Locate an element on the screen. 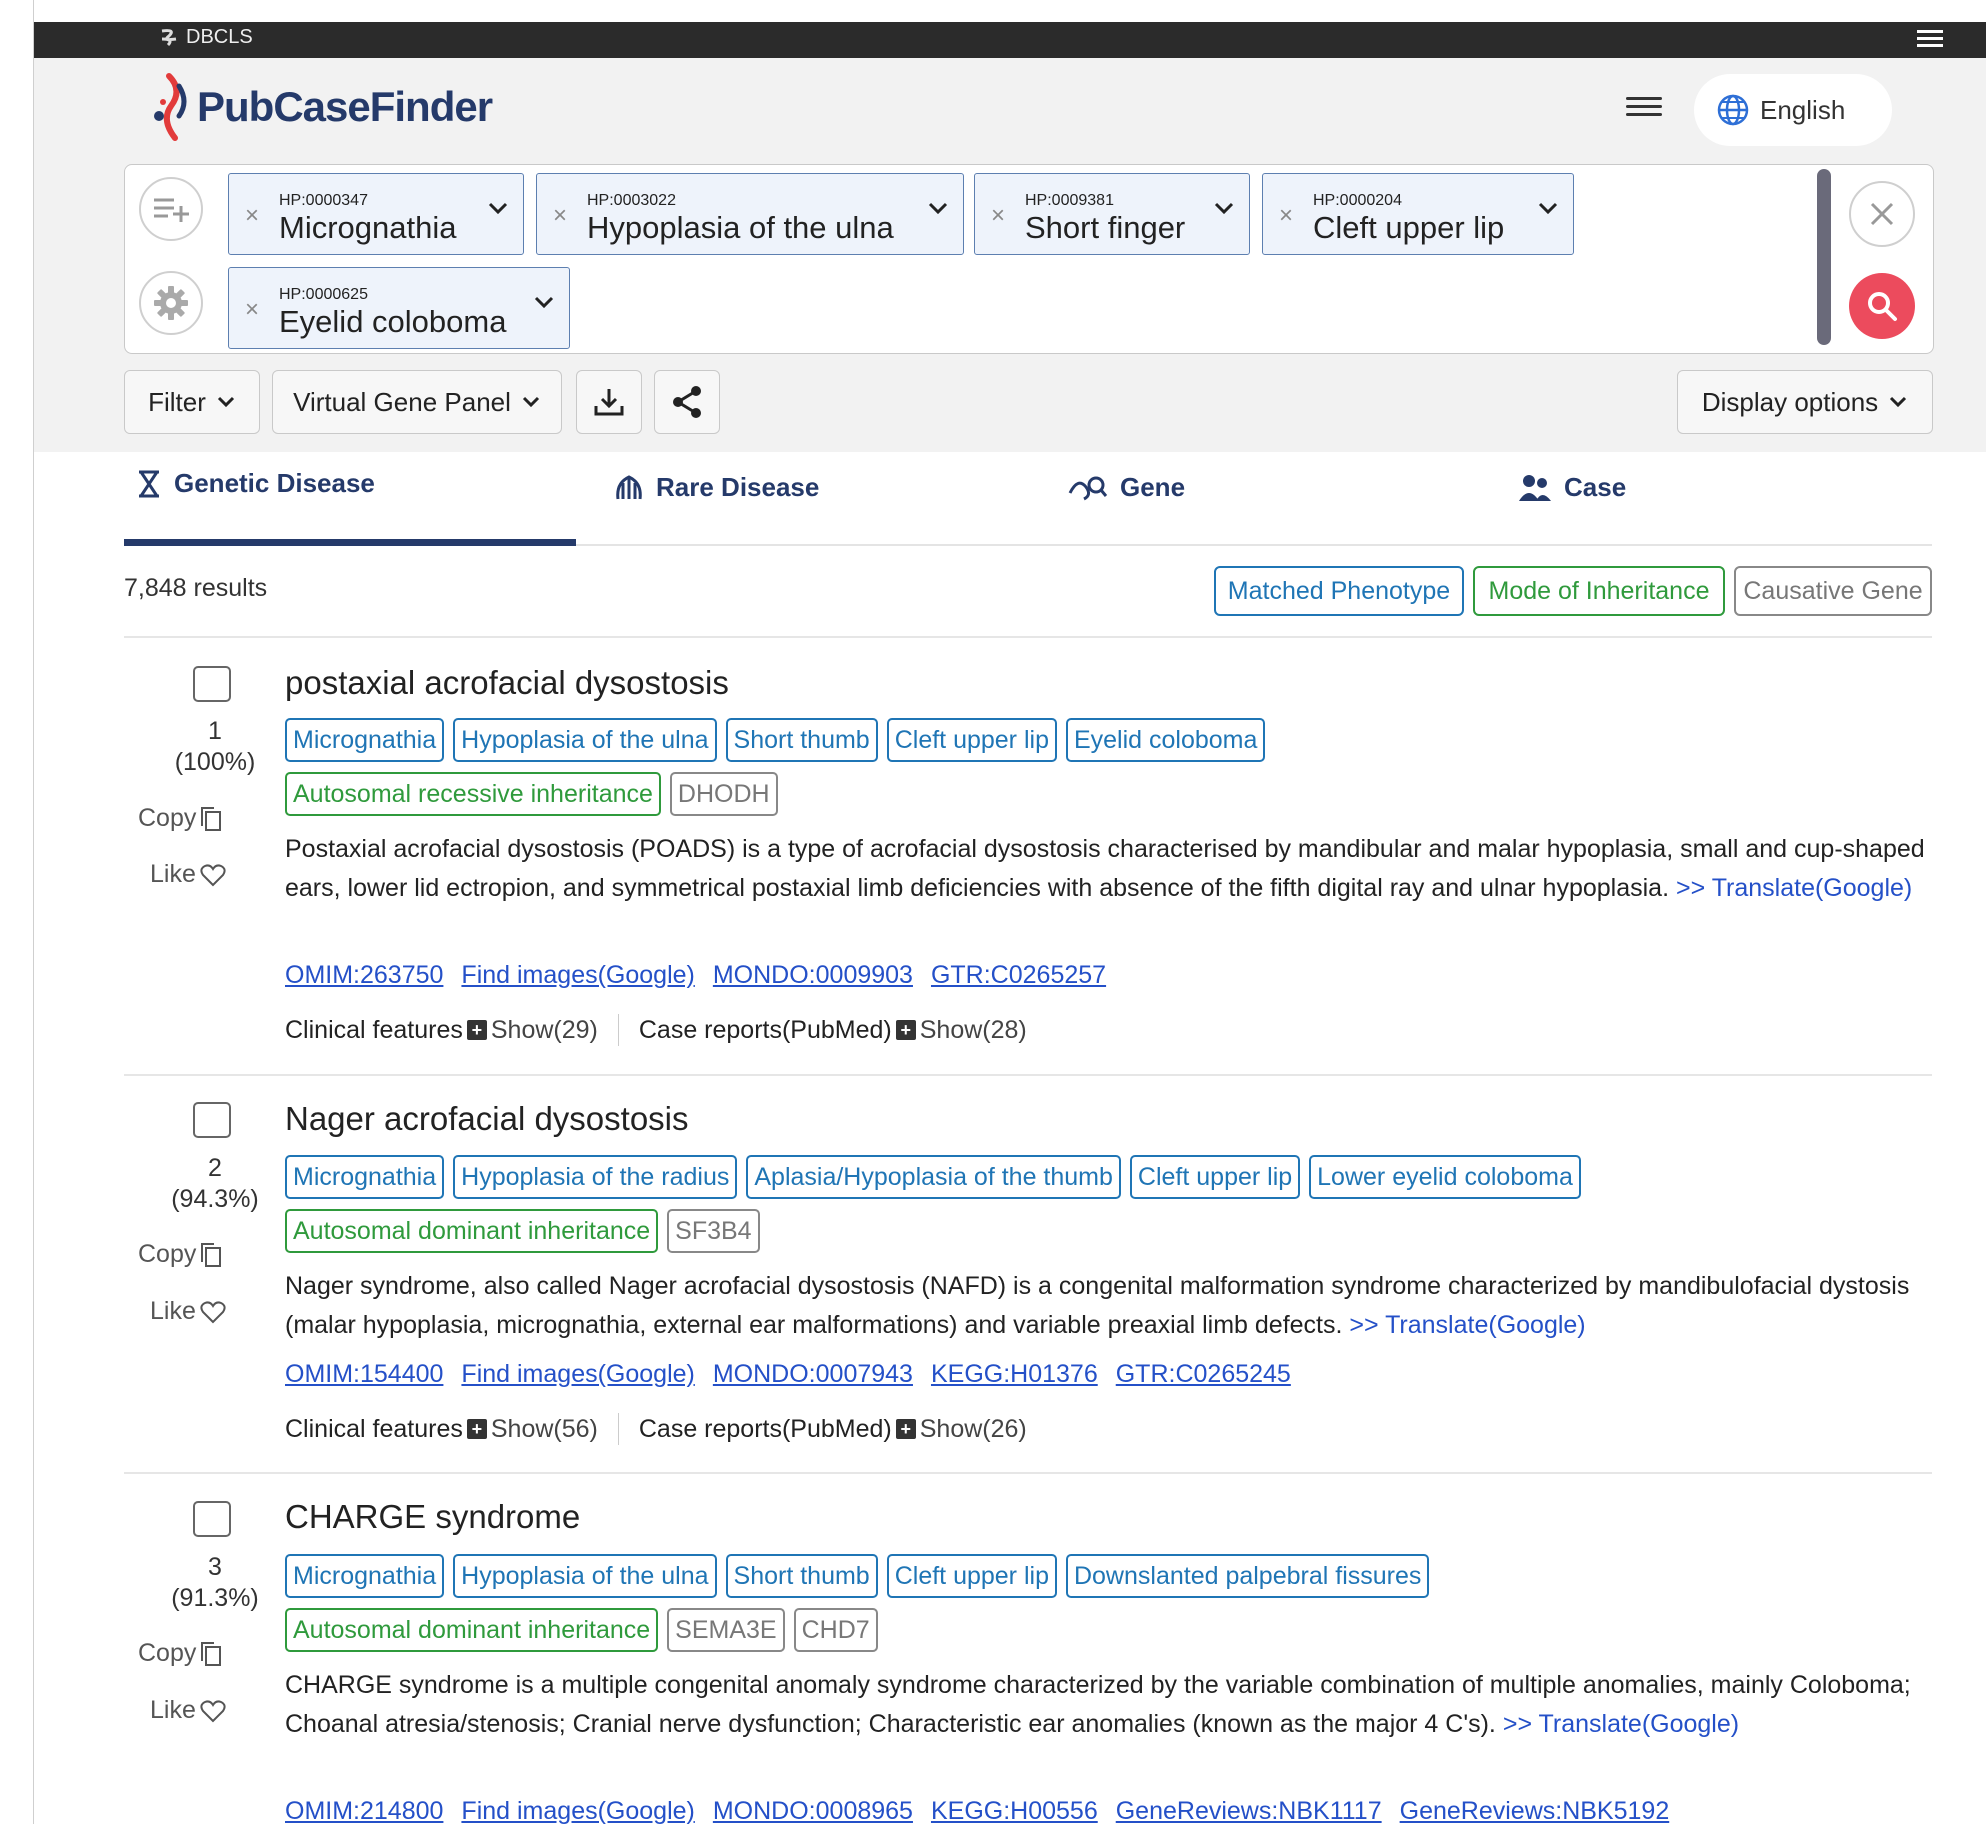 The image size is (1986, 1826). clear-query-button is located at coordinates (1882, 214).